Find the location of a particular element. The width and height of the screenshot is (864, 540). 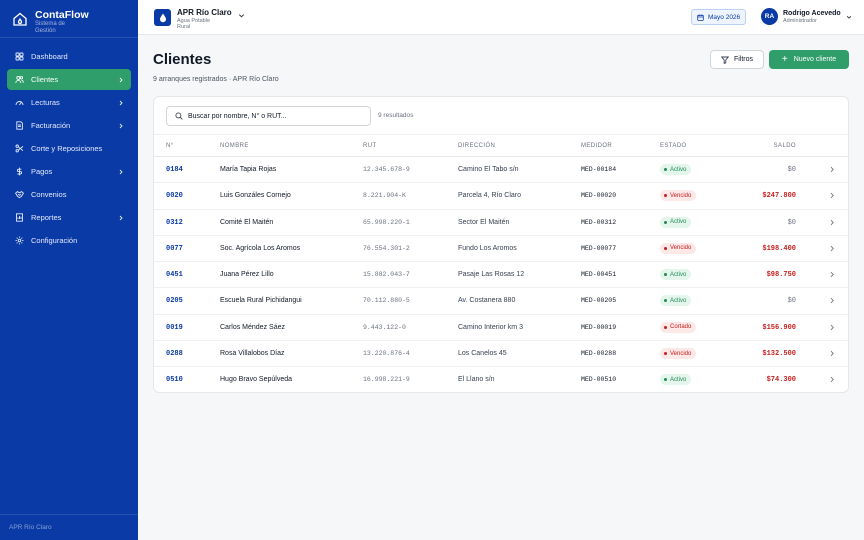

sidebar-item-convenios: Convenios is located at coordinates (69, 194).